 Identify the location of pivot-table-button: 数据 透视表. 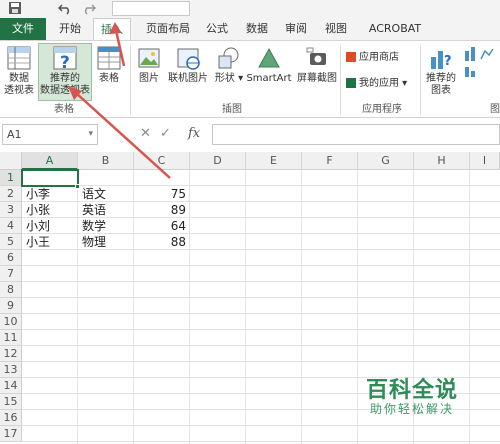
(19, 71).